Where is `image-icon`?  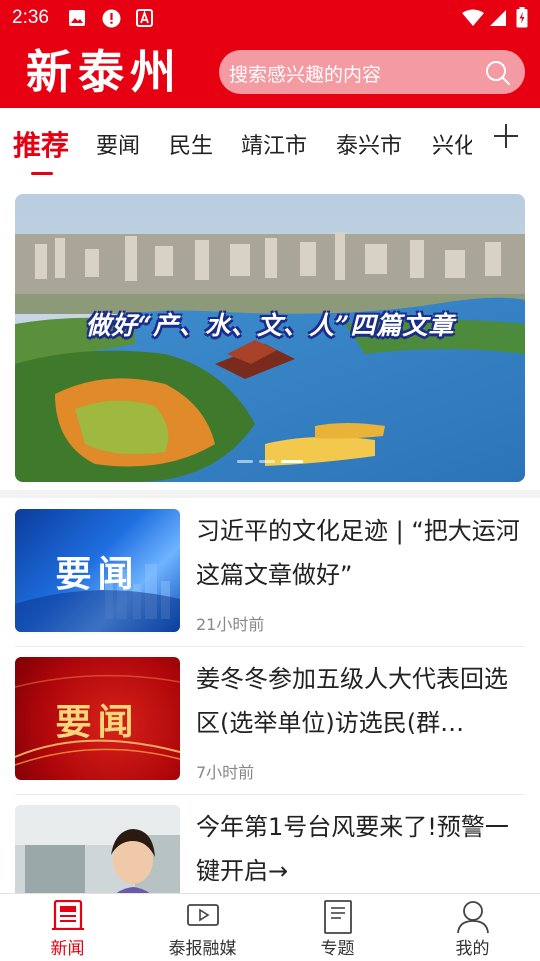
image-icon is located at coordinates (77, 20).